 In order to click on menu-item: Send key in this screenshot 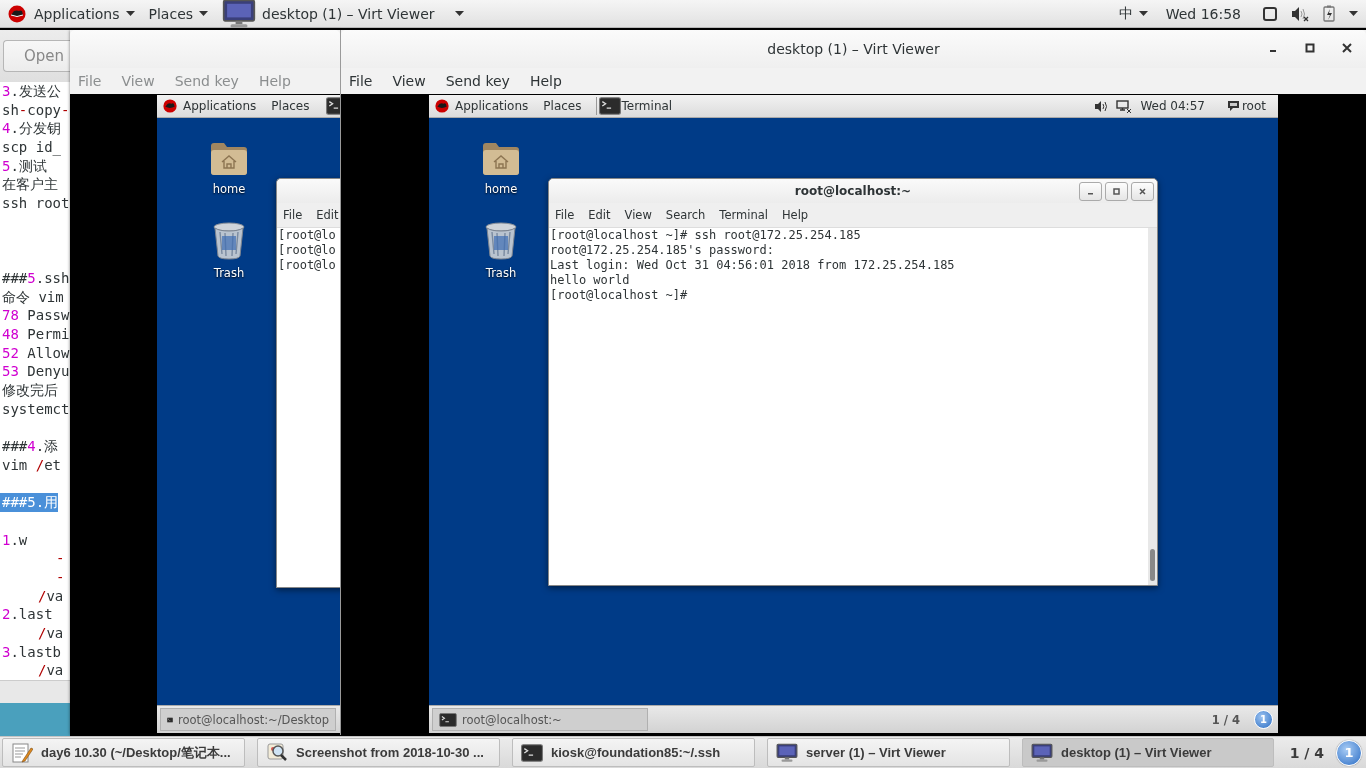, I will do `click(477, 81)`.